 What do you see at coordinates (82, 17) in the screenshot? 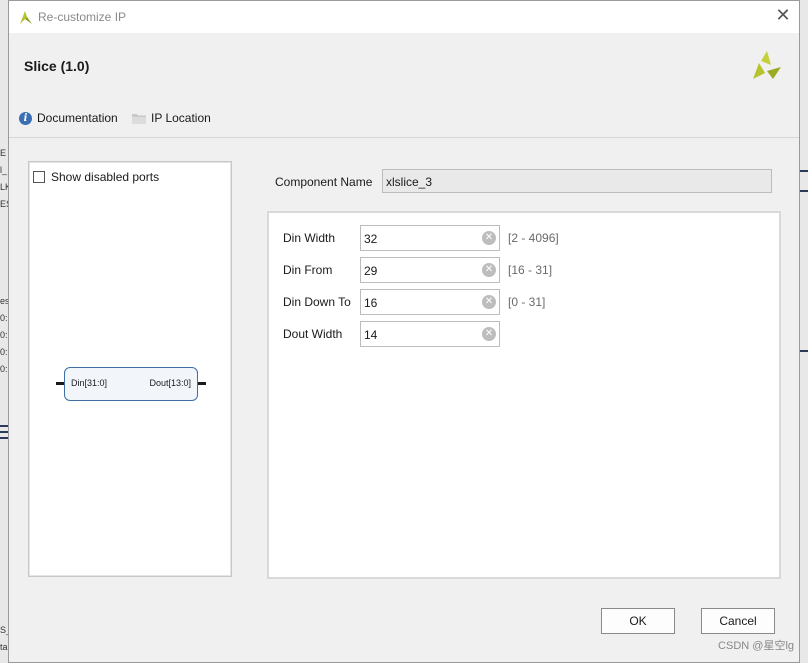
I see `window-title: Re-customize IP` at bounding box center [82, 17].